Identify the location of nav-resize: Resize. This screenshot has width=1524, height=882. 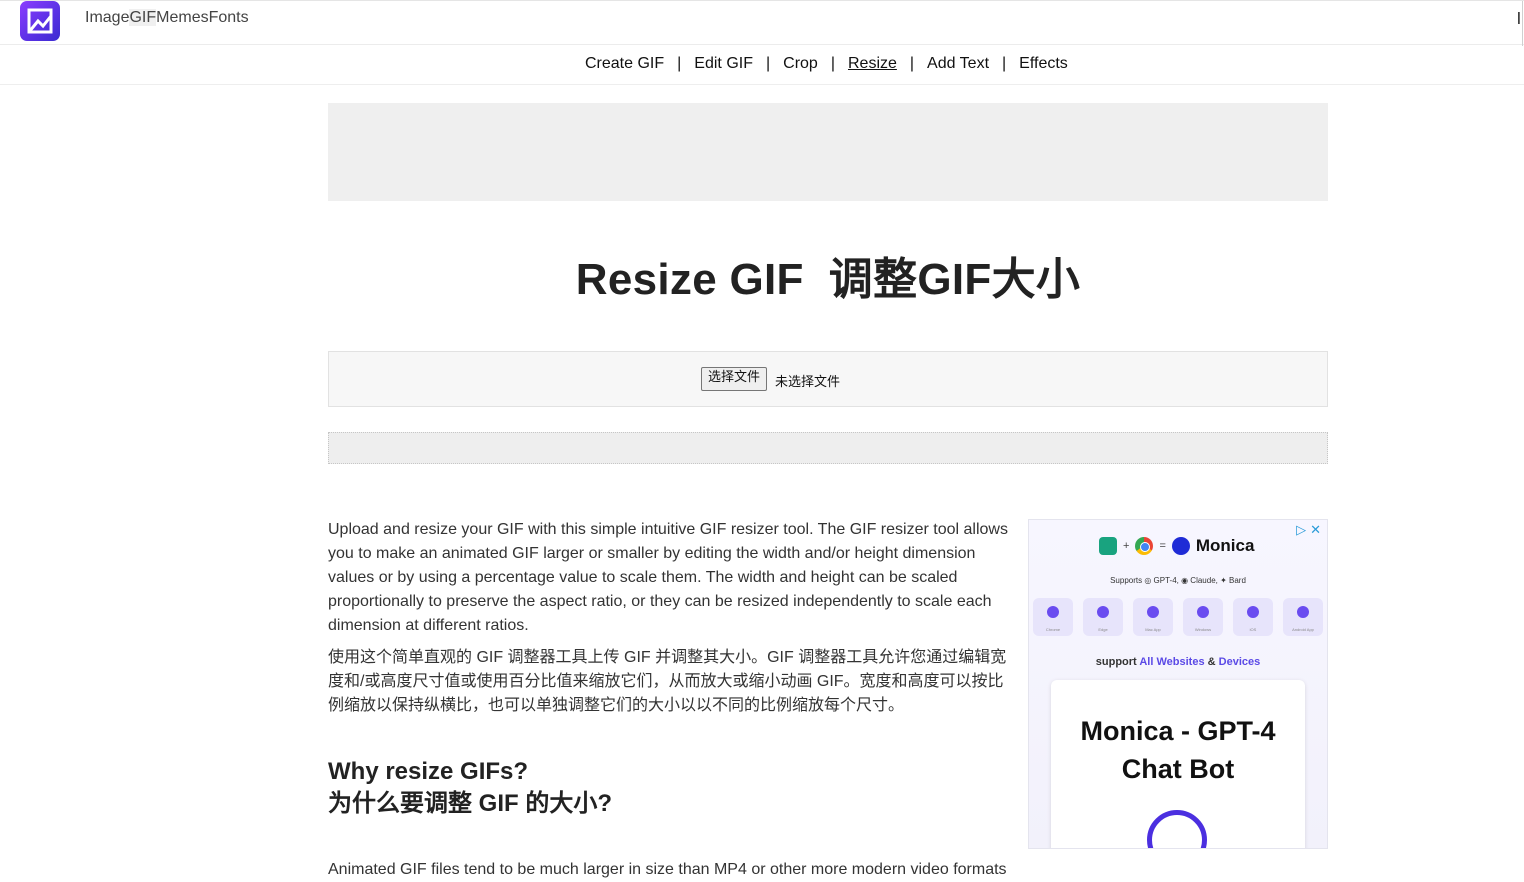
(872, 63).